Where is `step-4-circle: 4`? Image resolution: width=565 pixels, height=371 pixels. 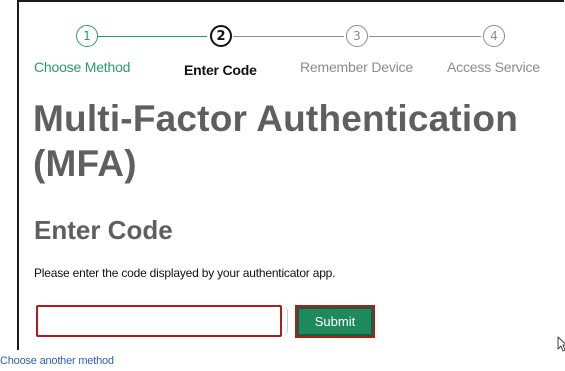 step-4-circle: 4 is located at coordinates (494, 36).